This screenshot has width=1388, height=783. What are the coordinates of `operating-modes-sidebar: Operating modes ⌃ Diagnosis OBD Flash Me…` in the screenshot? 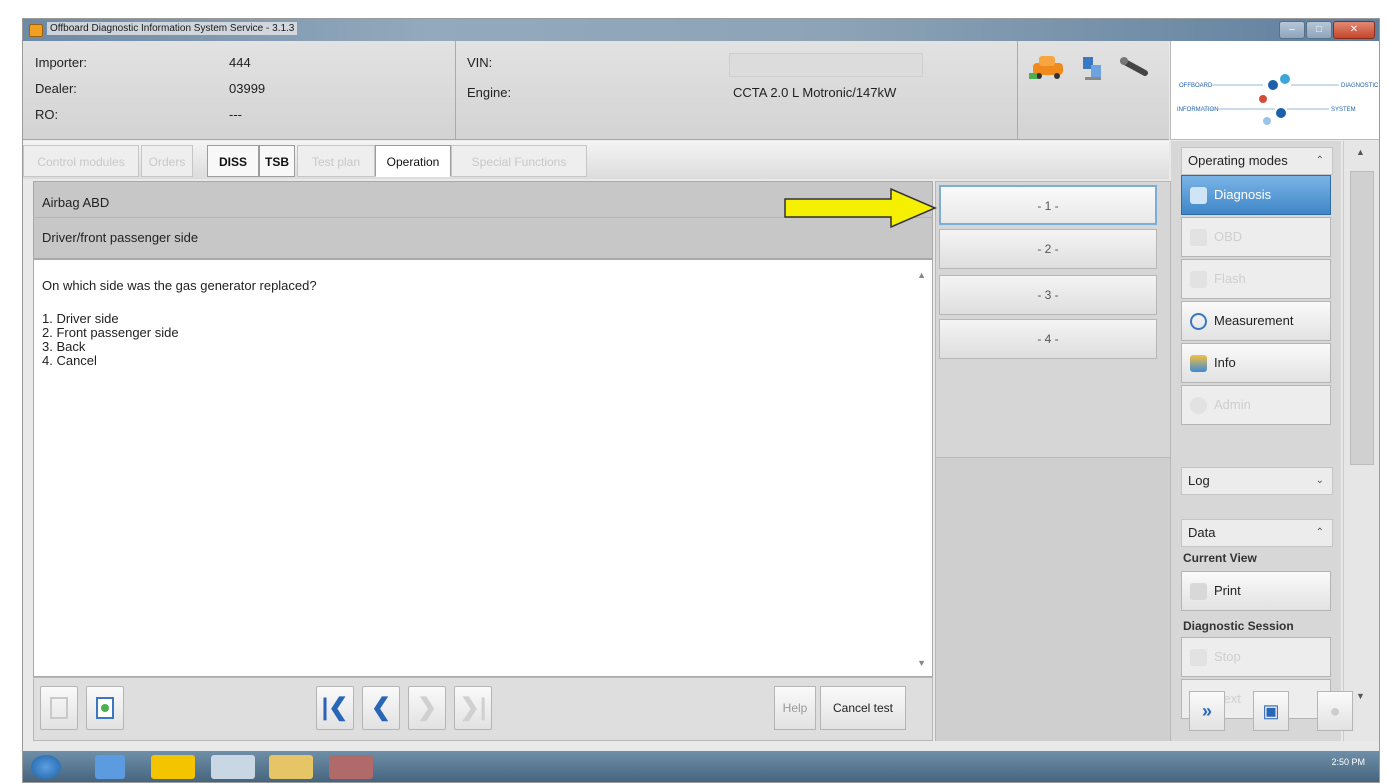 It's located at (1256, 441).